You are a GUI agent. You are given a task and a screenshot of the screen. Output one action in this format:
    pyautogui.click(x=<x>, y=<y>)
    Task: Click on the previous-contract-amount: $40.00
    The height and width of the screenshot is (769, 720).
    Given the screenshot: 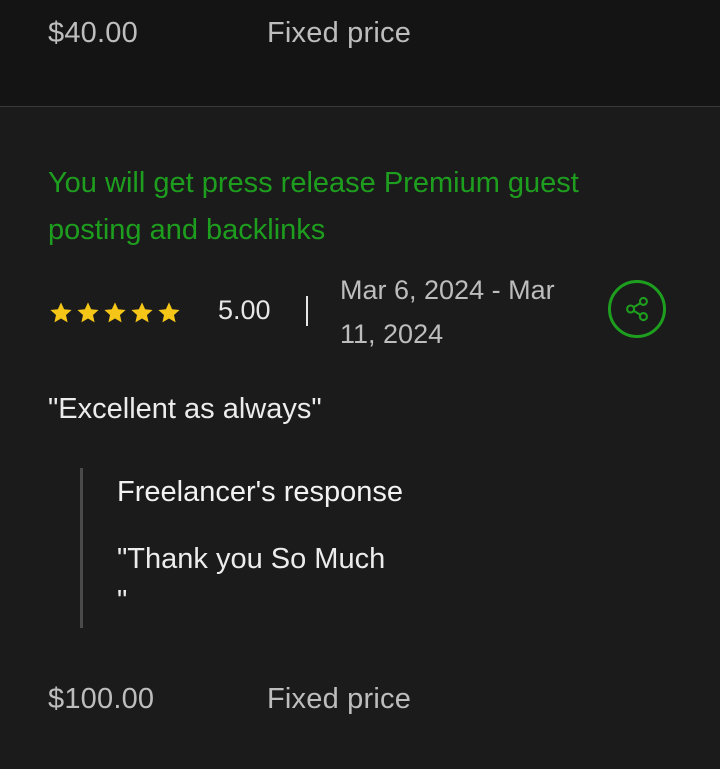 What is the action you would take?
    pyautogui.click(x=93, y=33)
    